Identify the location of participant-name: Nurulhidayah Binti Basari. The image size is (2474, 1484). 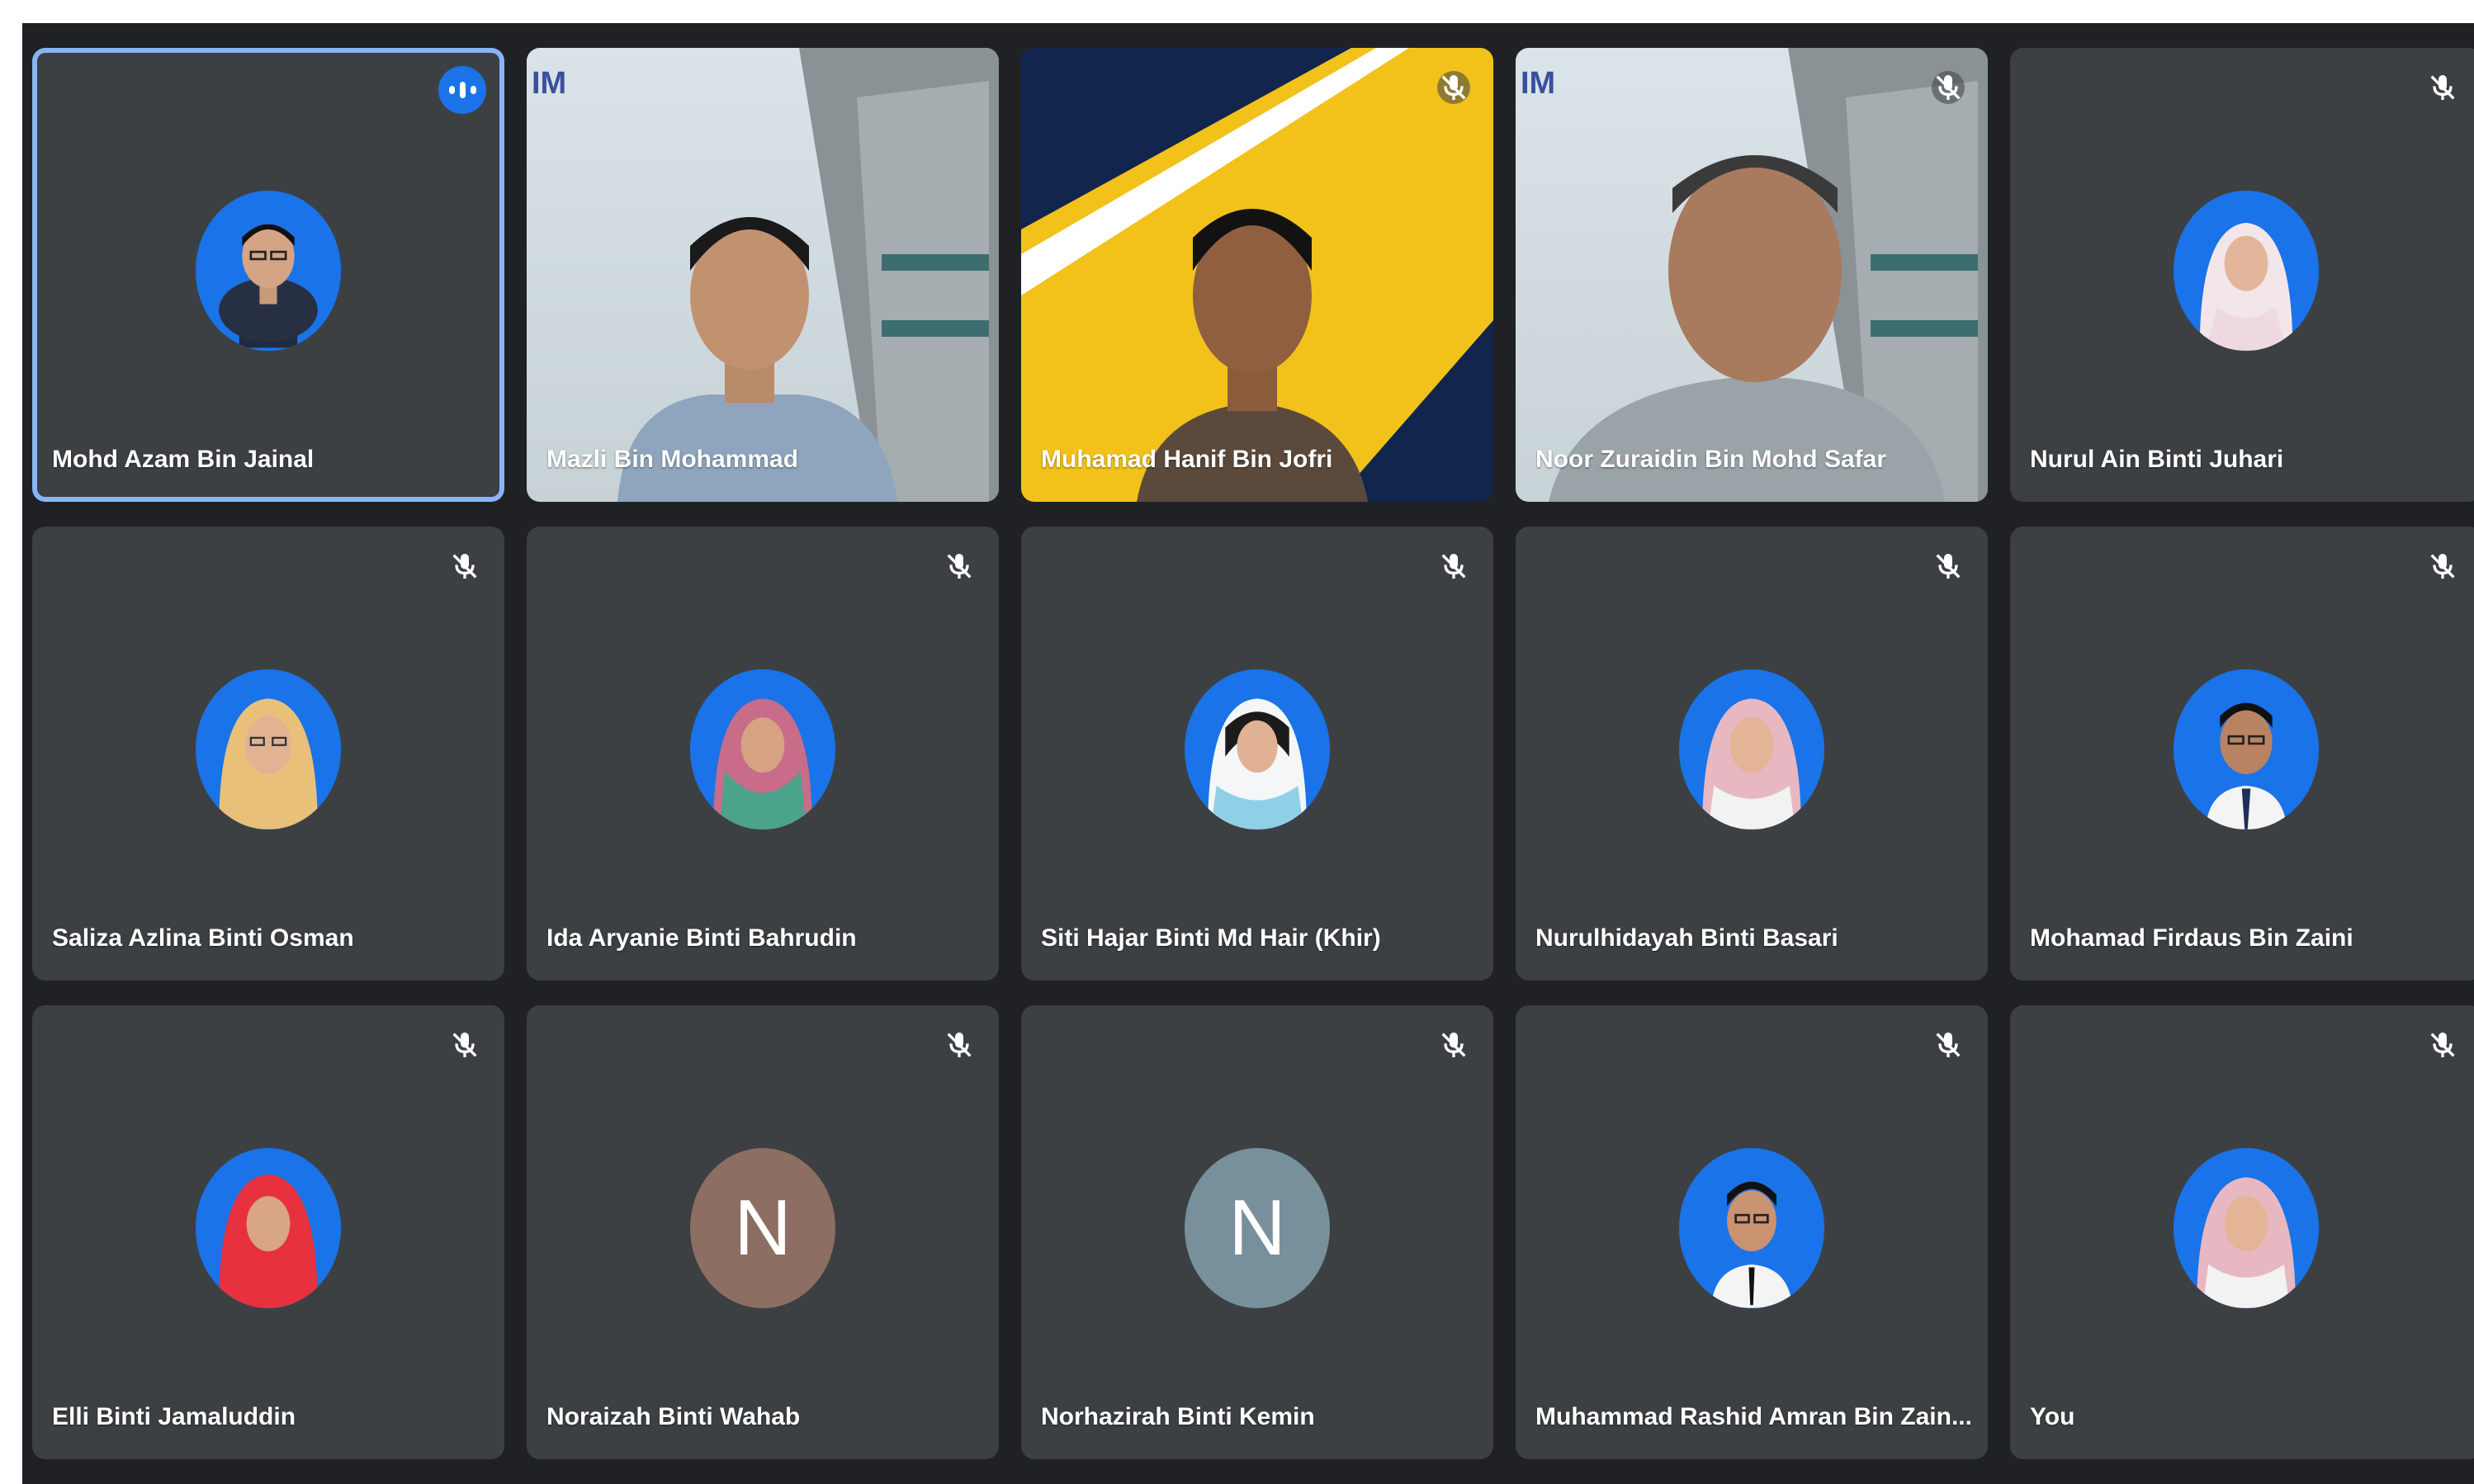
(1686, 938).